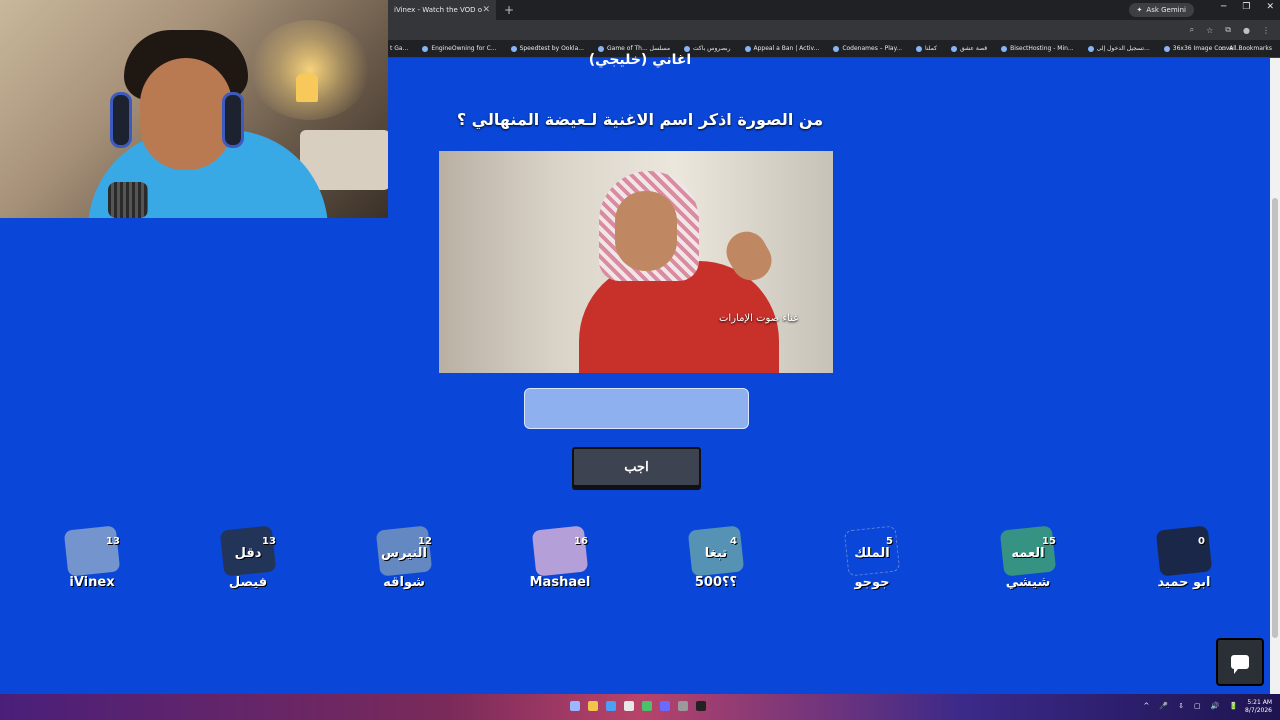  I want to click on gemini-icon: ✦, so click(1139, 10).